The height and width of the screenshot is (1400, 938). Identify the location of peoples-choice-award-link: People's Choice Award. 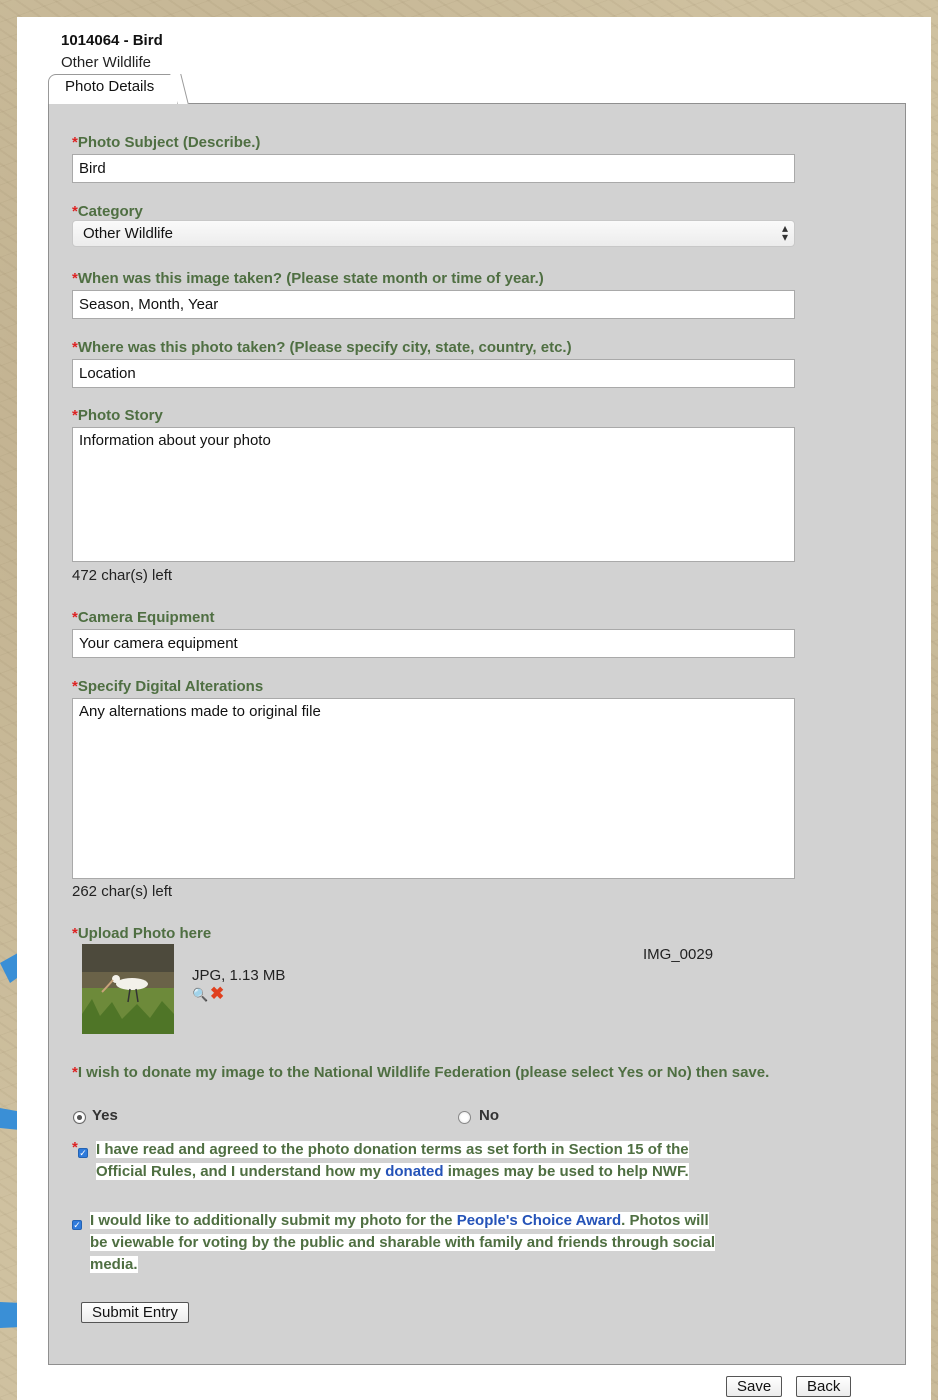
(539, 1220).